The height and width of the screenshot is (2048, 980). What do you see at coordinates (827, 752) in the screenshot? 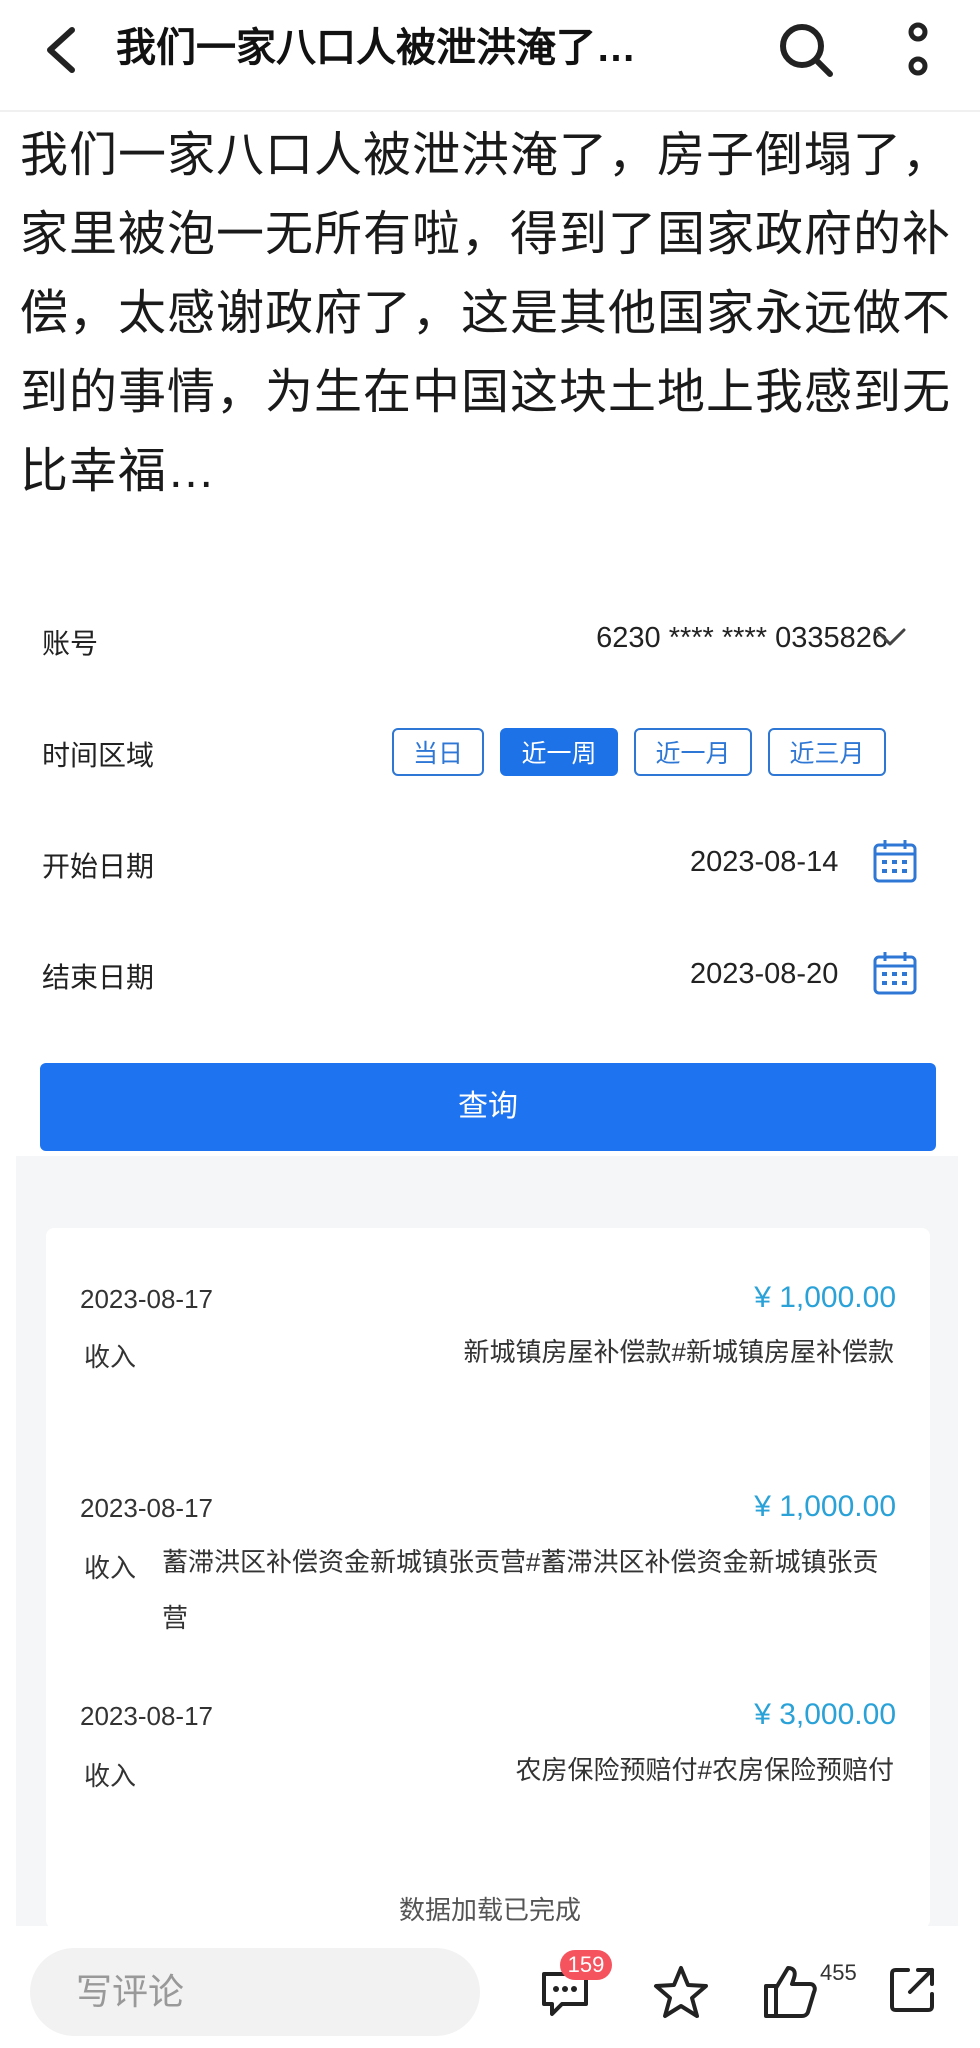
I see `period-3month-button: 近三月` at bounding box center [827, 752].